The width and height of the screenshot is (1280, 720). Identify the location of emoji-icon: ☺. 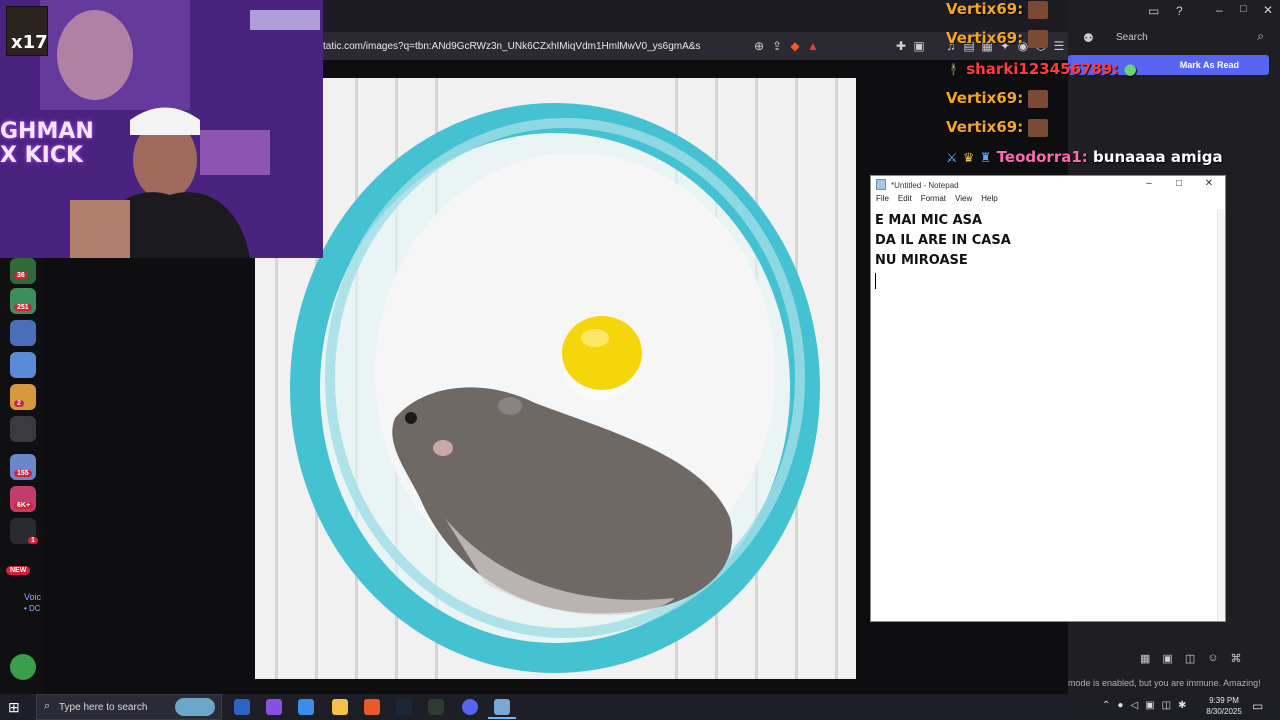
(1212, 658).